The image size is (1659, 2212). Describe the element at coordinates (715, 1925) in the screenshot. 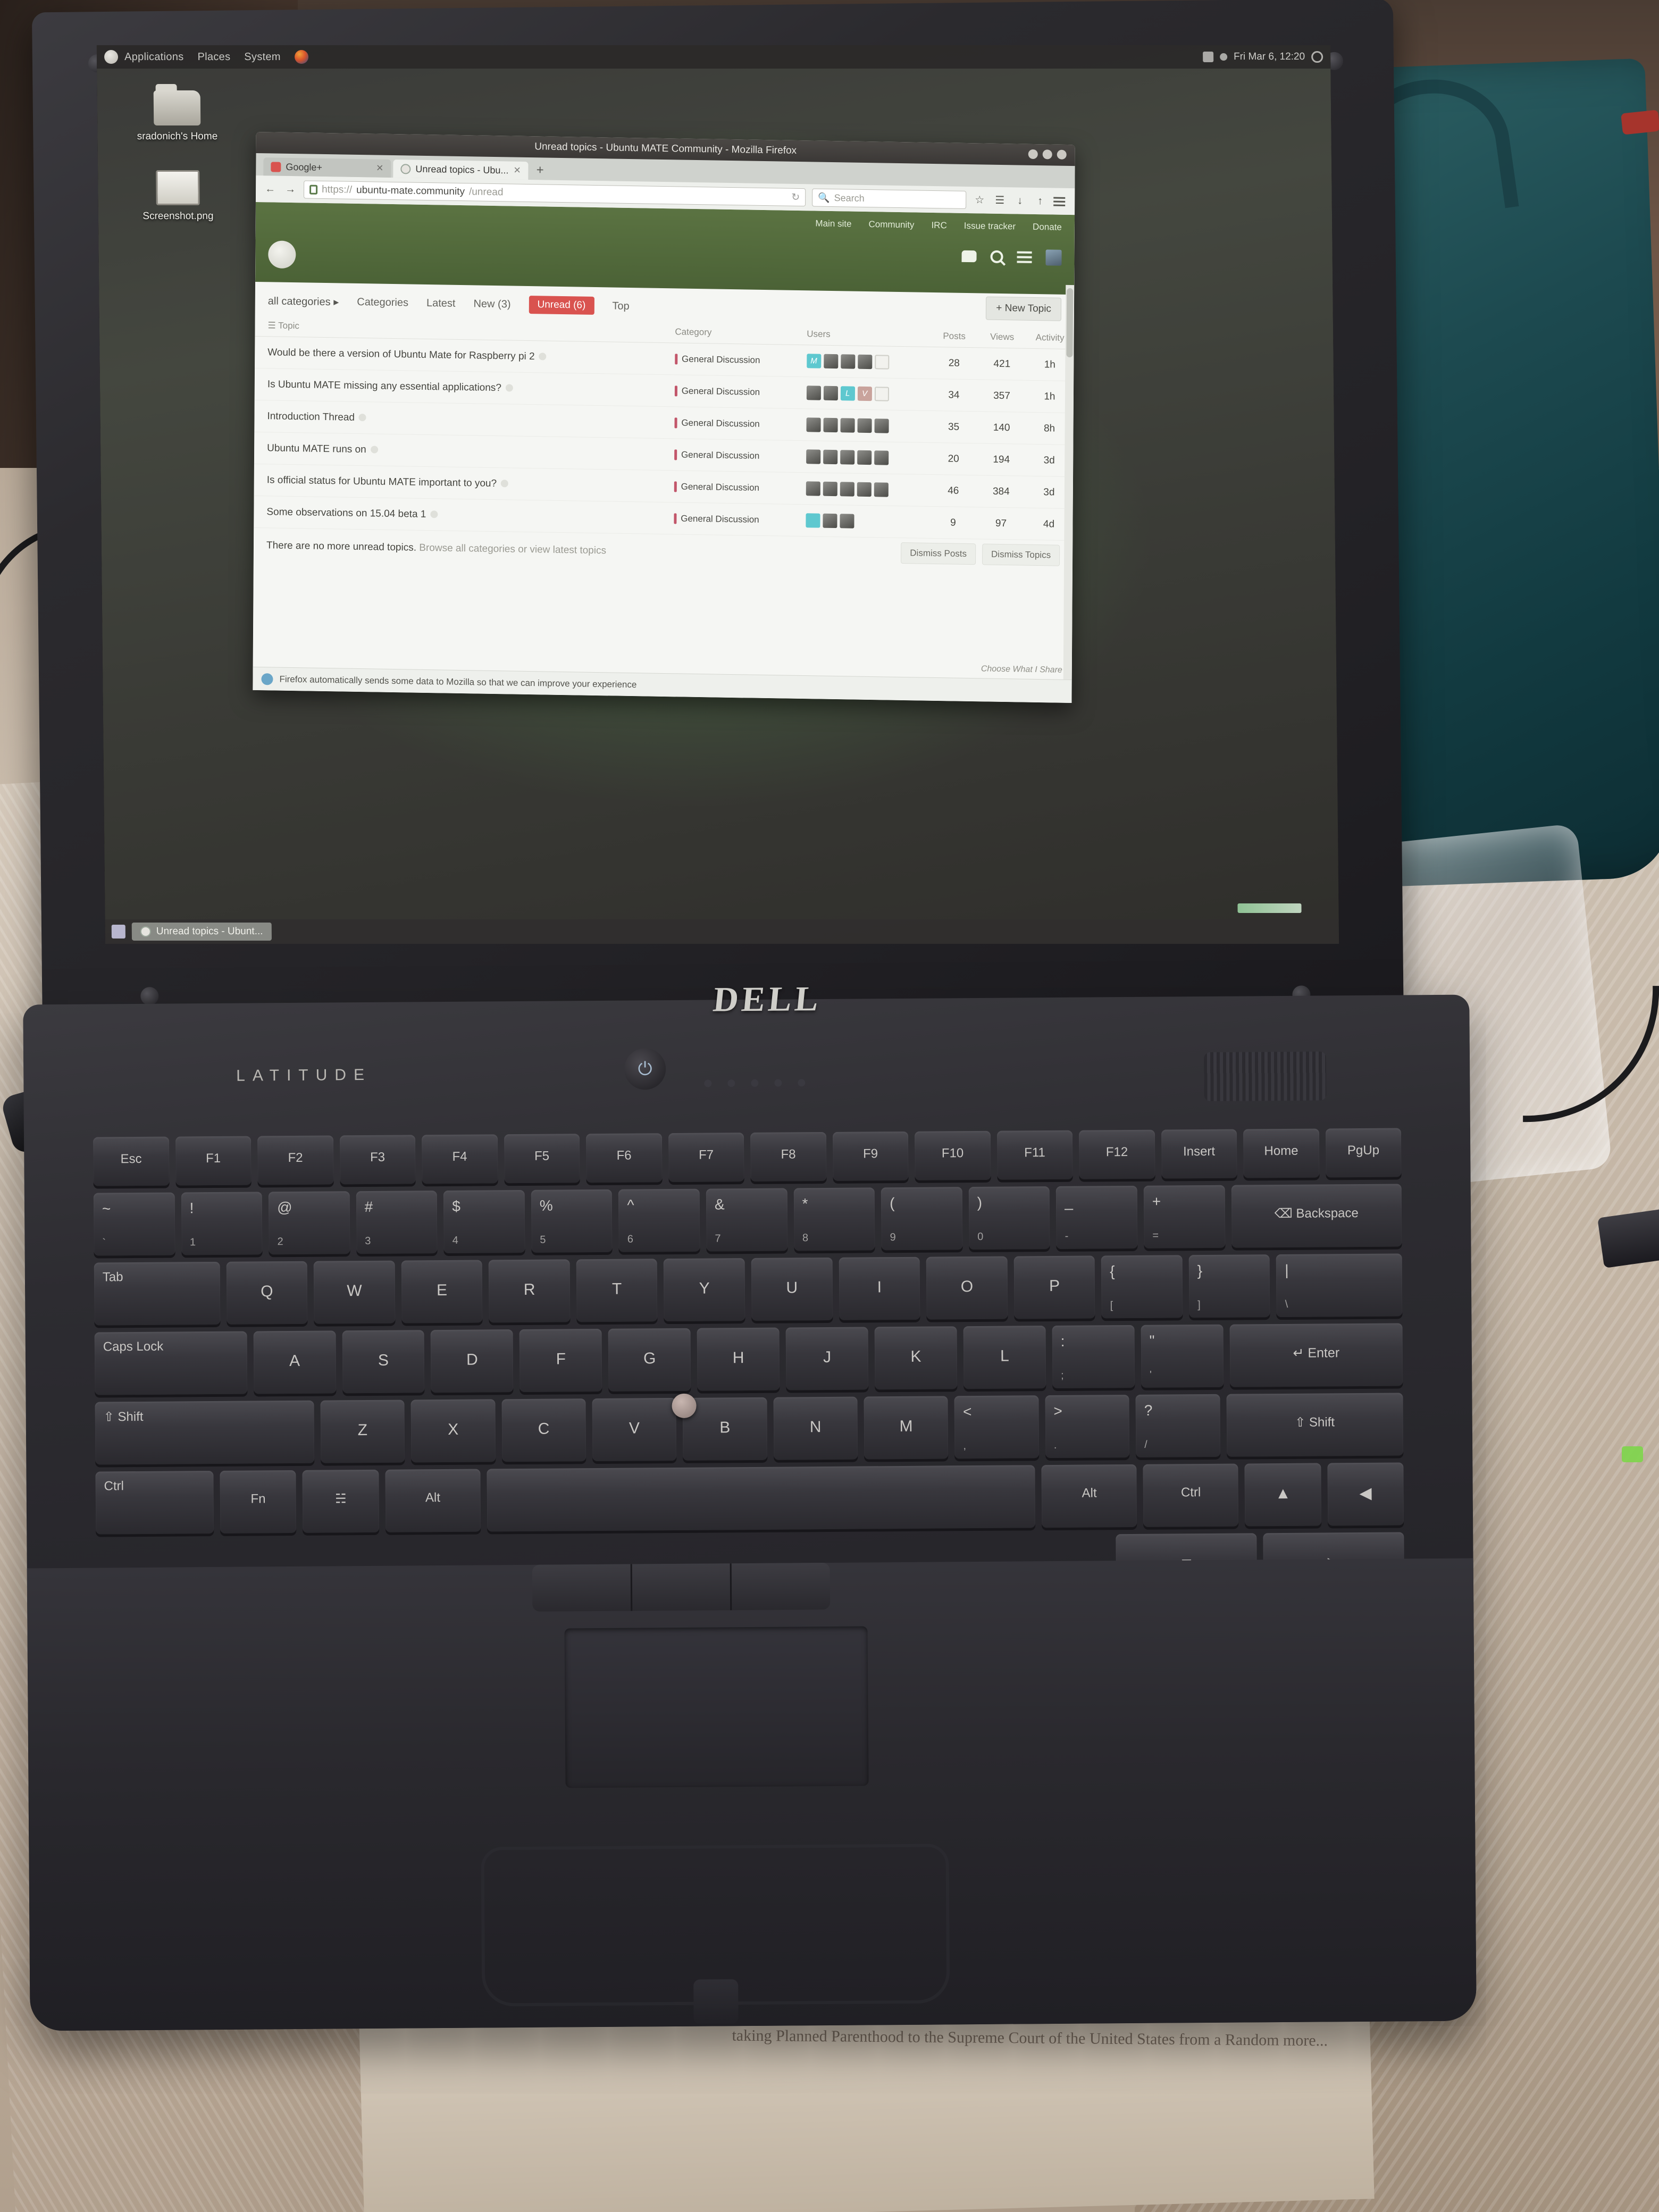

I see `lid-latch` at that location.